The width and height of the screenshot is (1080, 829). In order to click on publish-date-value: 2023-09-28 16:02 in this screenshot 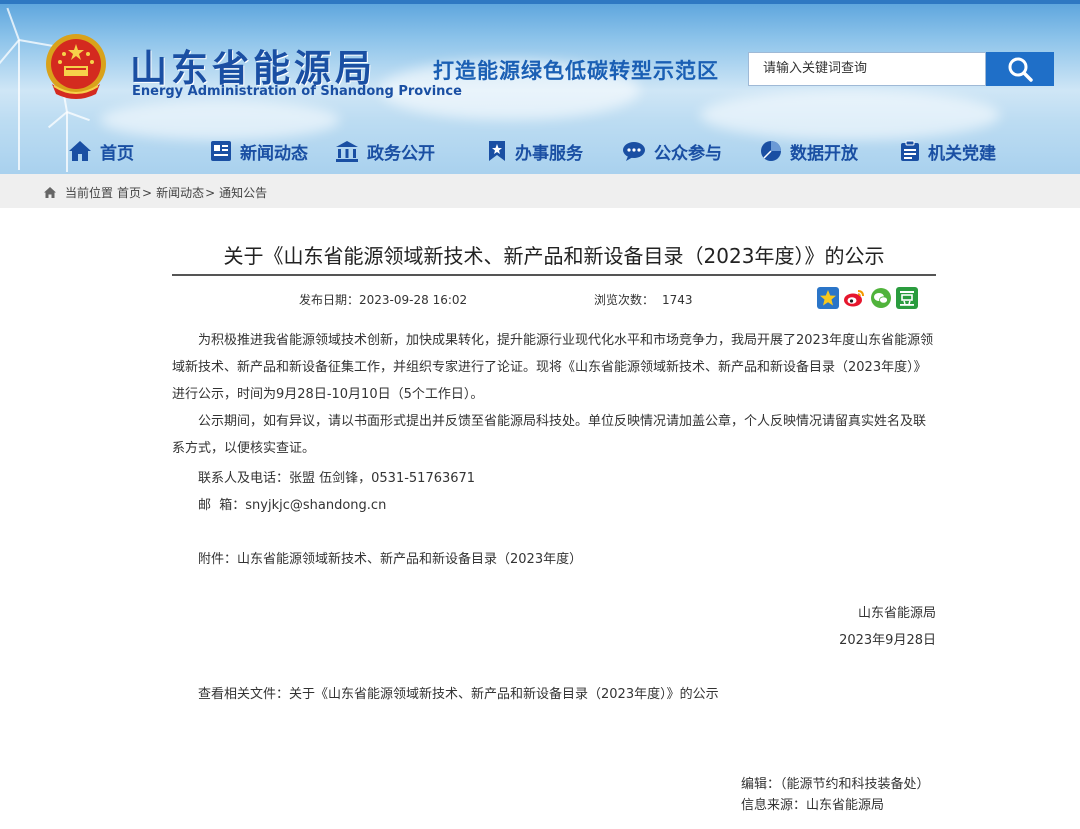, I will do `click(413, 300)`.